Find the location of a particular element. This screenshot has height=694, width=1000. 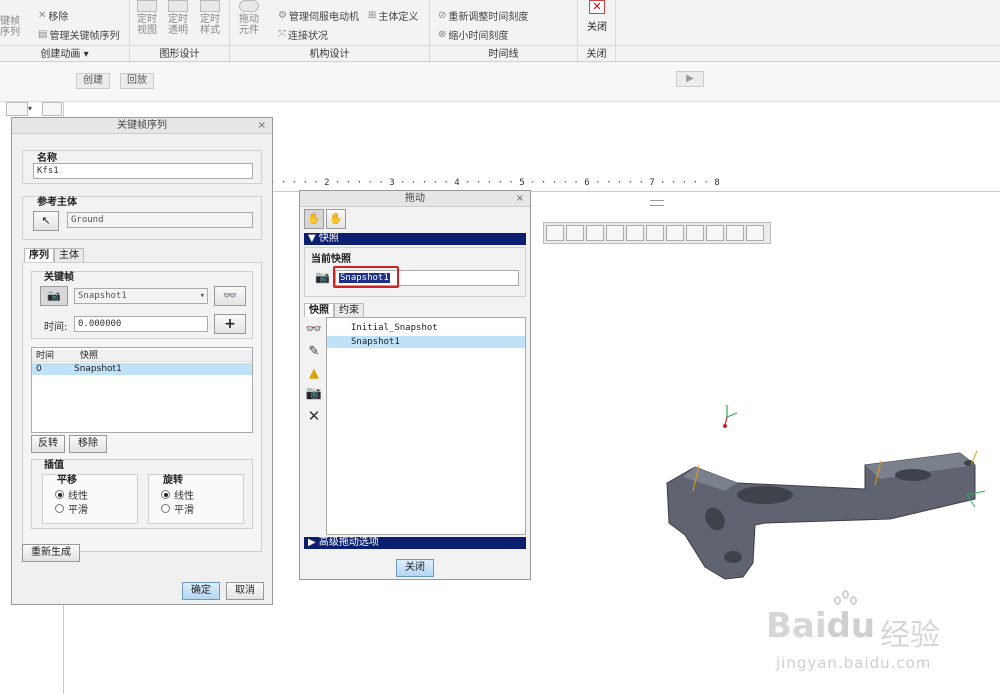

scroll-grip is located at coordinates (657, 203).